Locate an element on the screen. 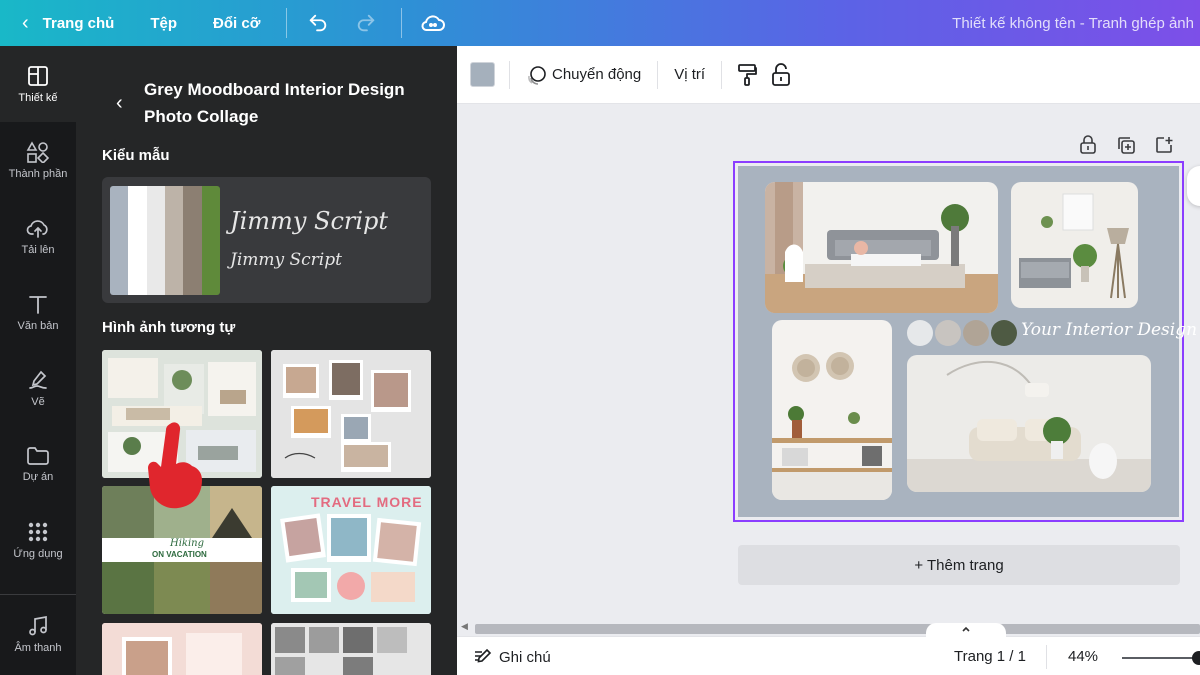 This screenshot has width=1200, height=675. add-page-icon is located at coordinates (1164, 145).